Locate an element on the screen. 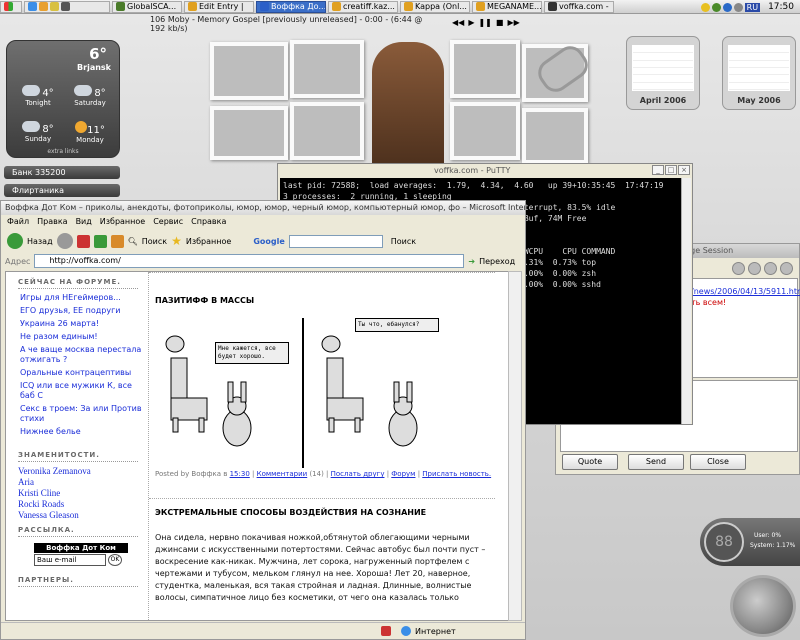  address-input: http://voffka.com/ is located at coordinates (249, 261).